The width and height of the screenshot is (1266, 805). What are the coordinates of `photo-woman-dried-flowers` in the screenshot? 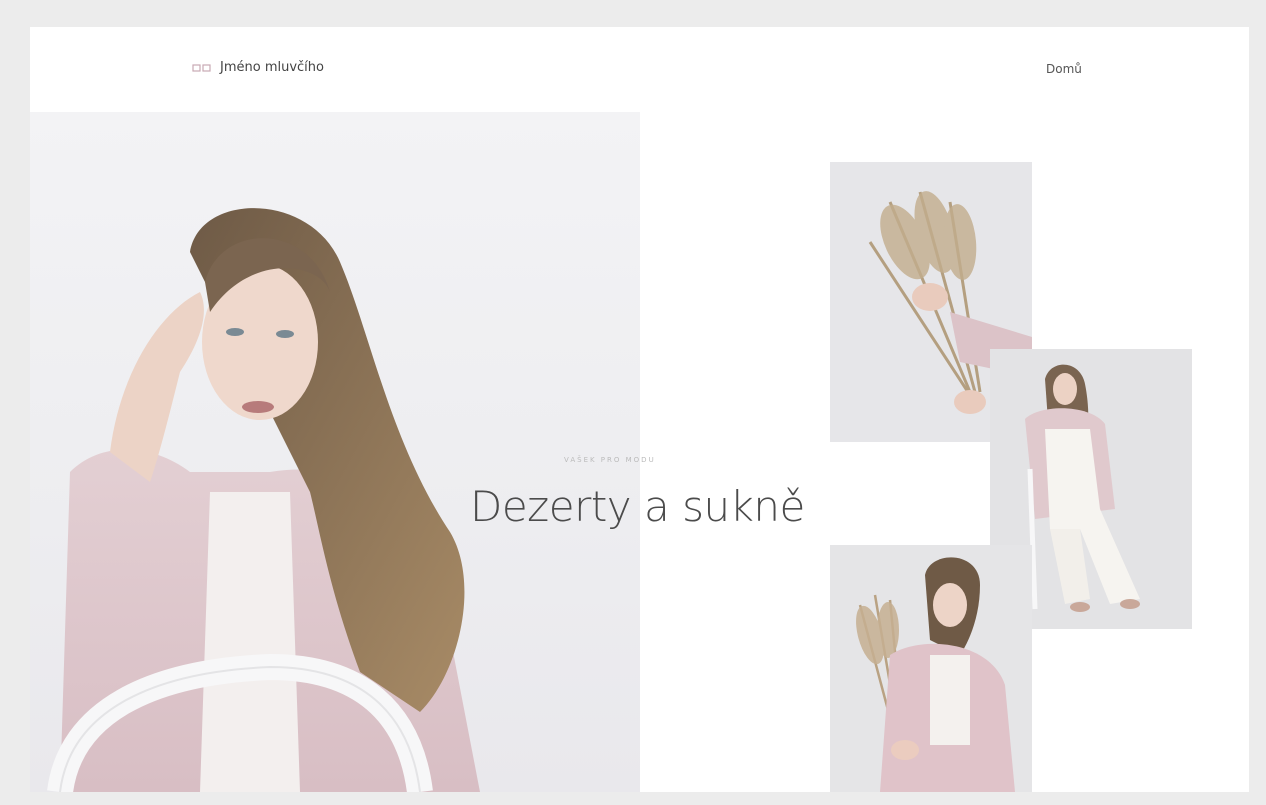 It's located at (931, 668).